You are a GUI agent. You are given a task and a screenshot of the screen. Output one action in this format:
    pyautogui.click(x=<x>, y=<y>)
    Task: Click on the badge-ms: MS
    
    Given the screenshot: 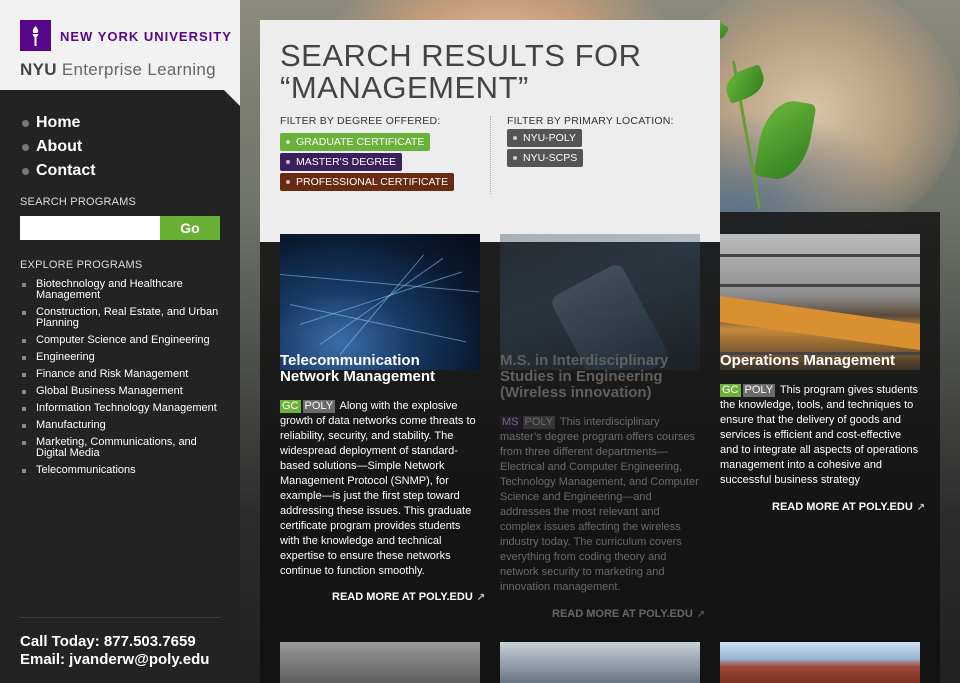 What is the action you would take?
    pyautogui.click(x=510, y=422)
    